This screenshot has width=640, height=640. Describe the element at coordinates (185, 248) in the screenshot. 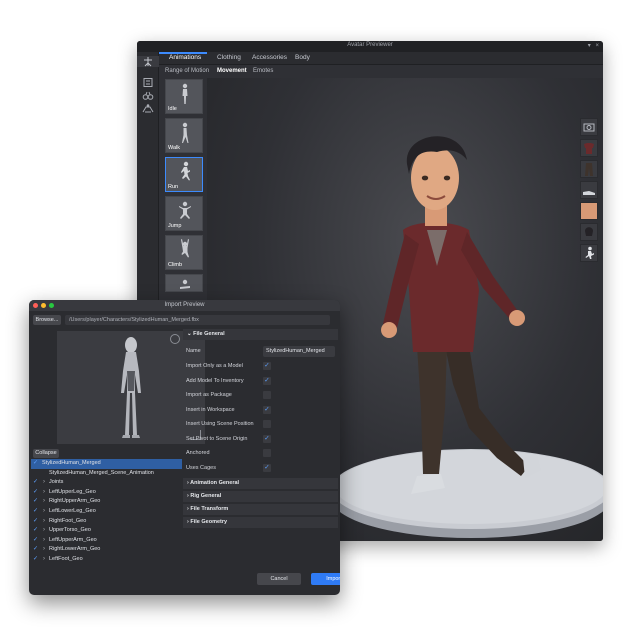

I see `climb-pose-icon` at that location.